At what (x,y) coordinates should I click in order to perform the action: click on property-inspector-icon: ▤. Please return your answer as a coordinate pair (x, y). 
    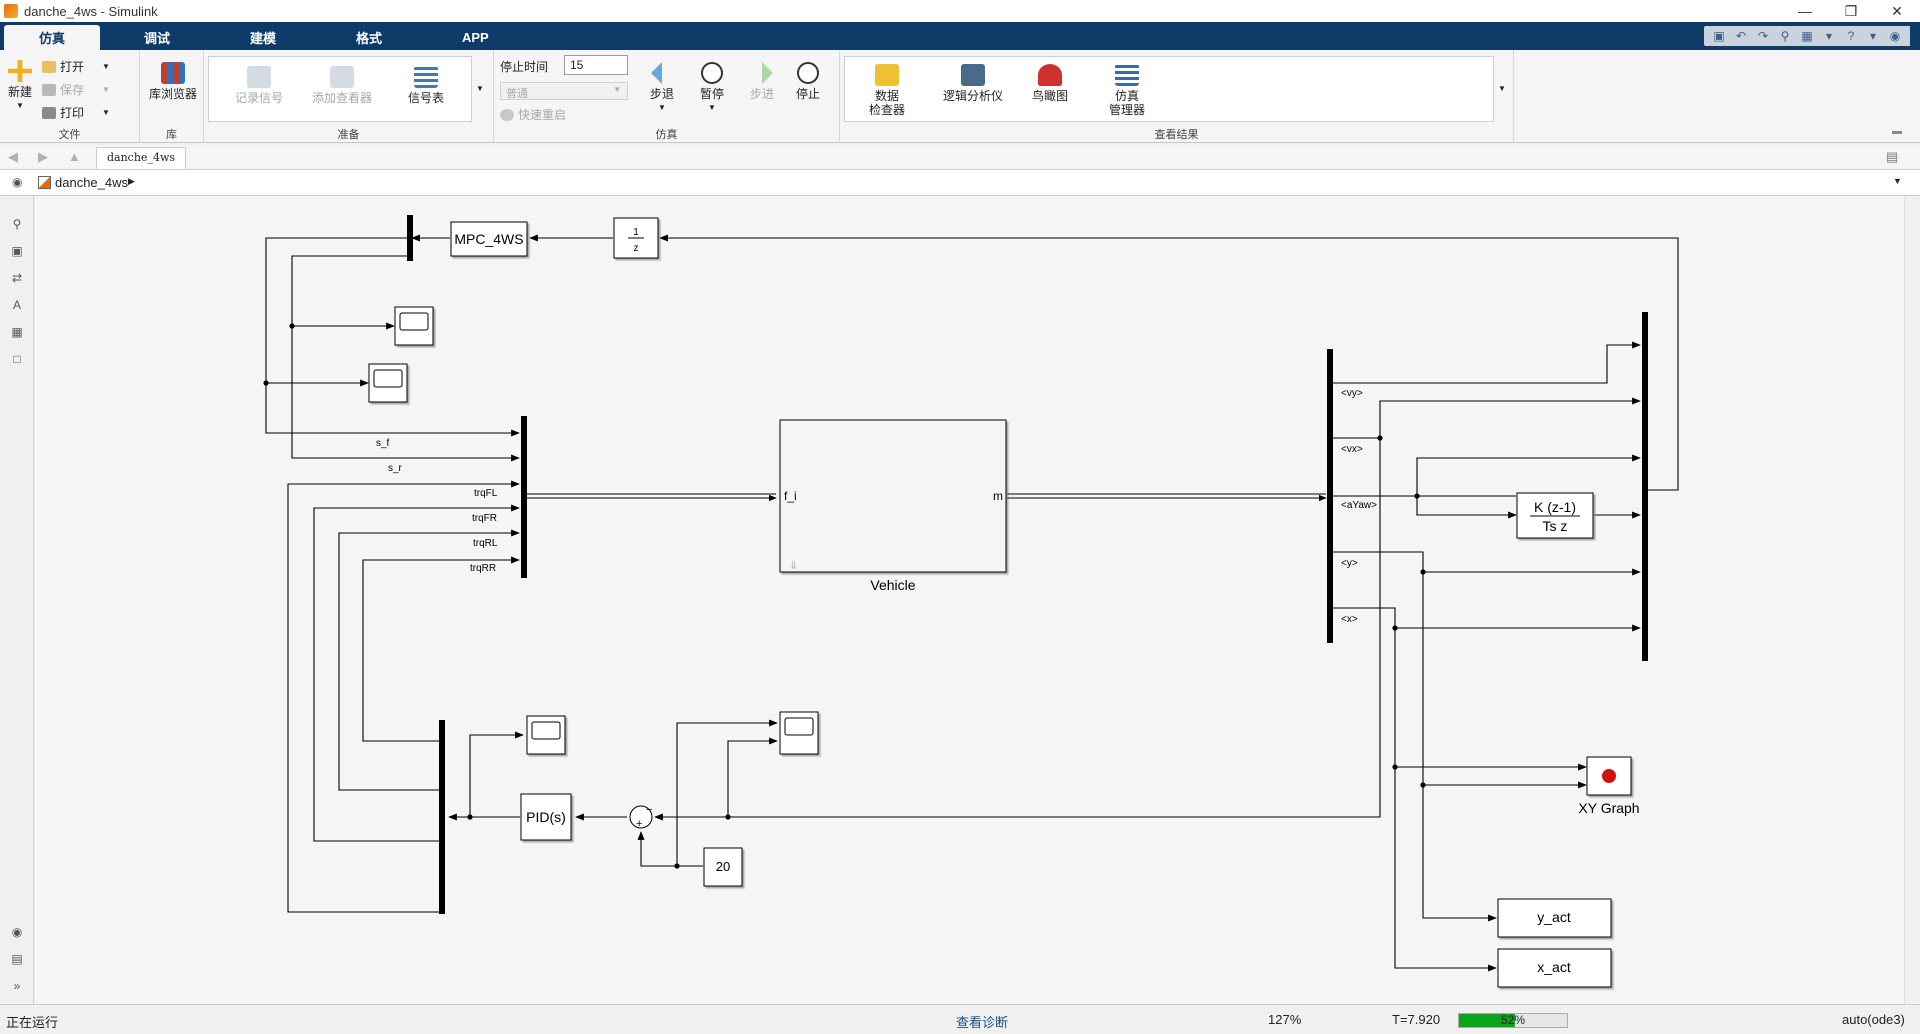
    Looking at the image, I should click on (17, 959).